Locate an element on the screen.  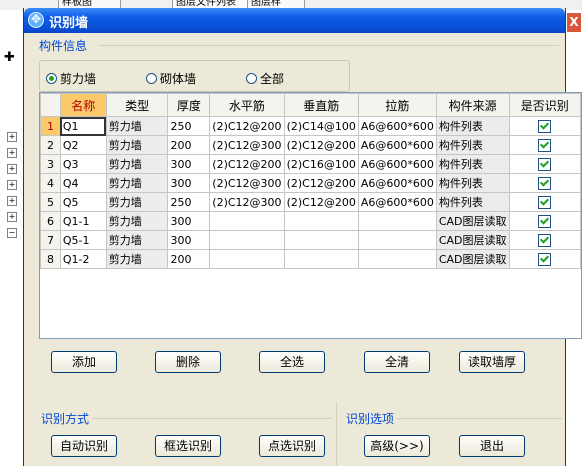
table-row: 8 Q1-2 剪力墙 200 CAD图层读取 is located at coordinates (310, 259).